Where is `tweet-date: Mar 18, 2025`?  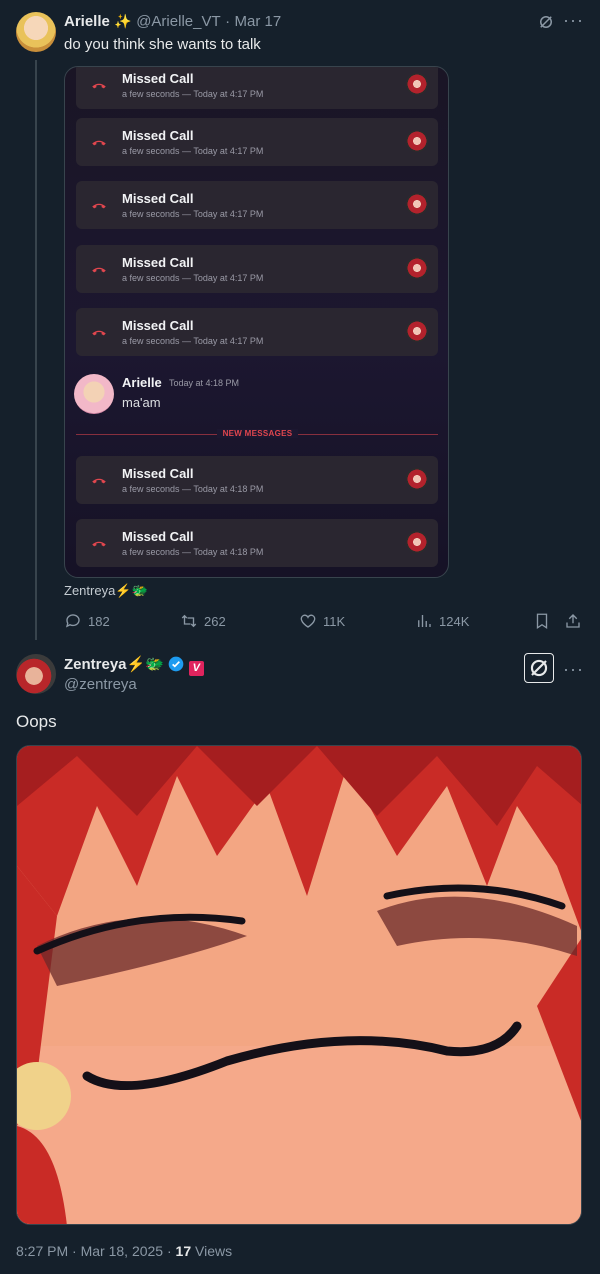 tweet-date: Mar 18, 2025 is located at coordinates (122, 1251).